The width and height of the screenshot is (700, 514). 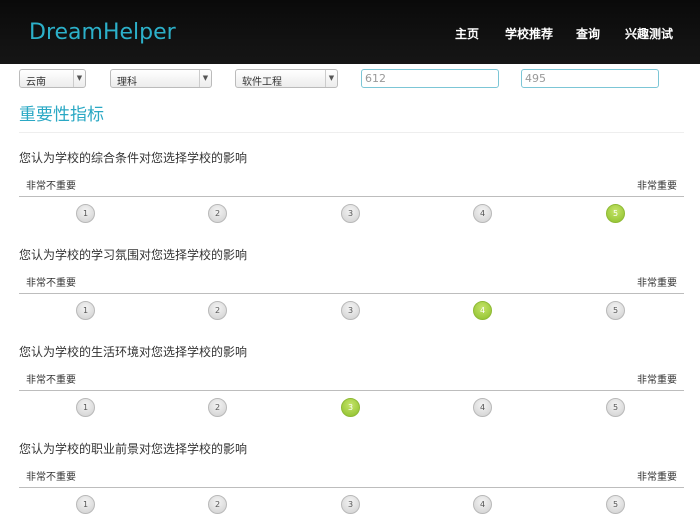 What do you see at coordinates (133, 158) in the screenshot?
I see `question-title: 您认为学校的综合条件对您选择学校的影响` at bounding box center [133, 158].